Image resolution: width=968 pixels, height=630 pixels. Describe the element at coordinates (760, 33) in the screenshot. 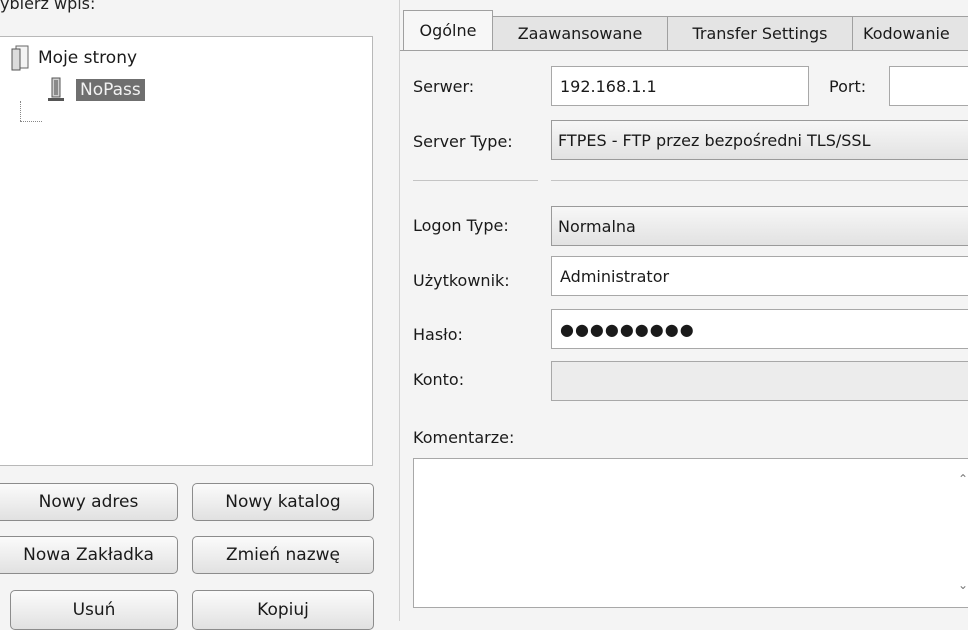

I see `tab-transfer-settings: Transfer Settings` at that location.